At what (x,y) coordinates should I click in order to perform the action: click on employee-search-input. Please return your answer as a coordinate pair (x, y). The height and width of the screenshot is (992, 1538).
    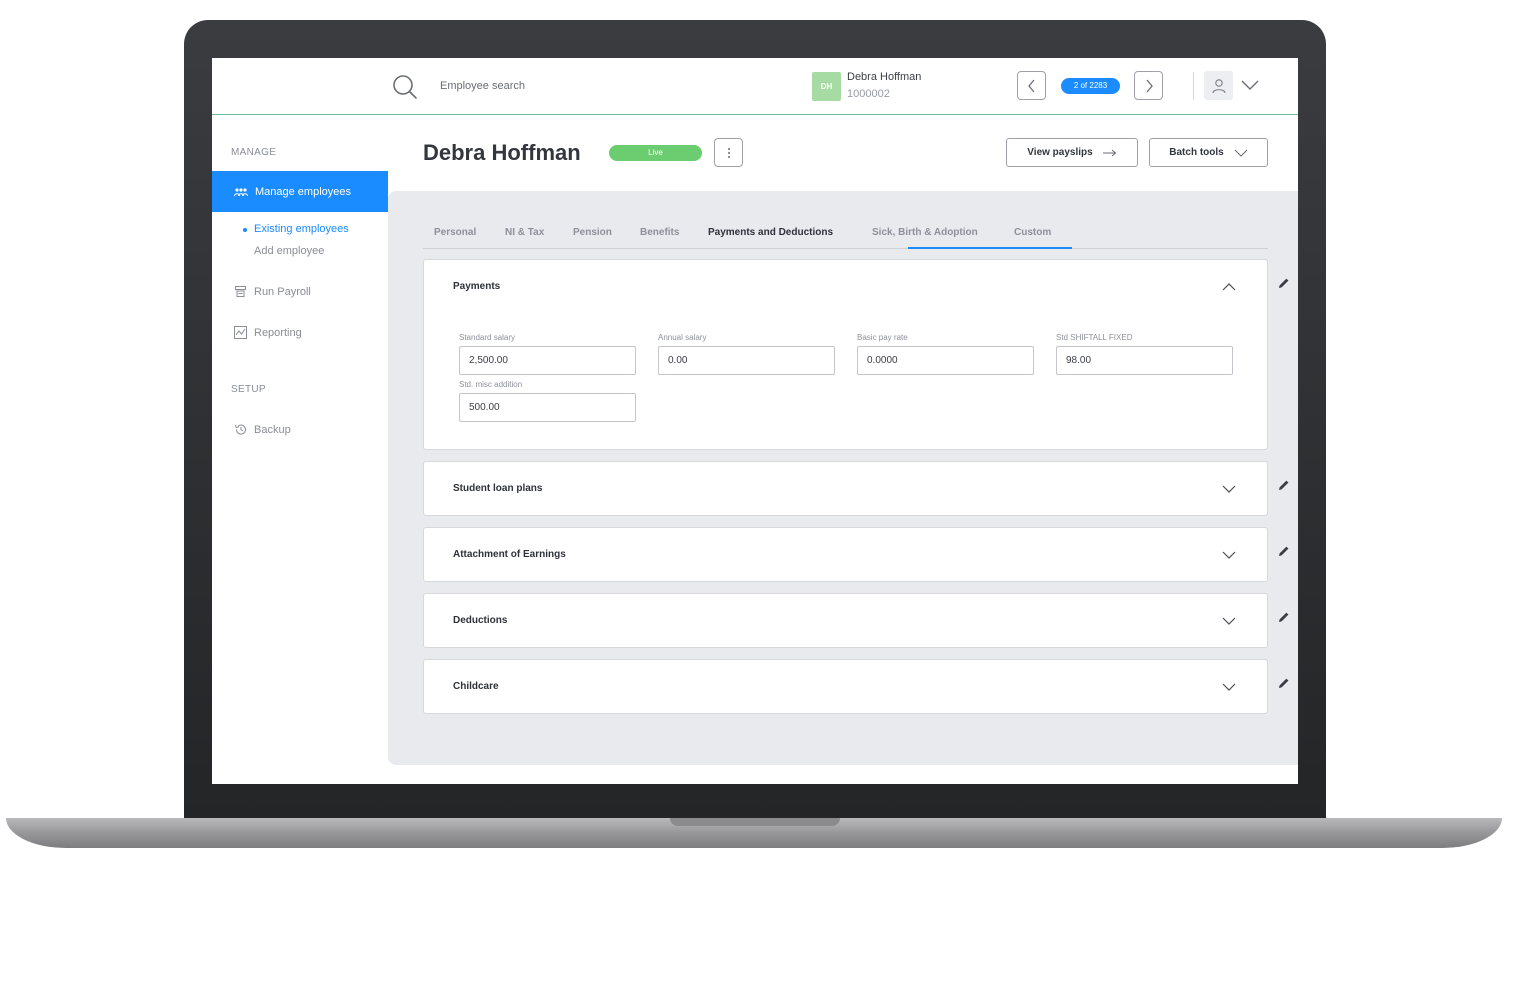
    Looking at the image, I should click on (550, 86).